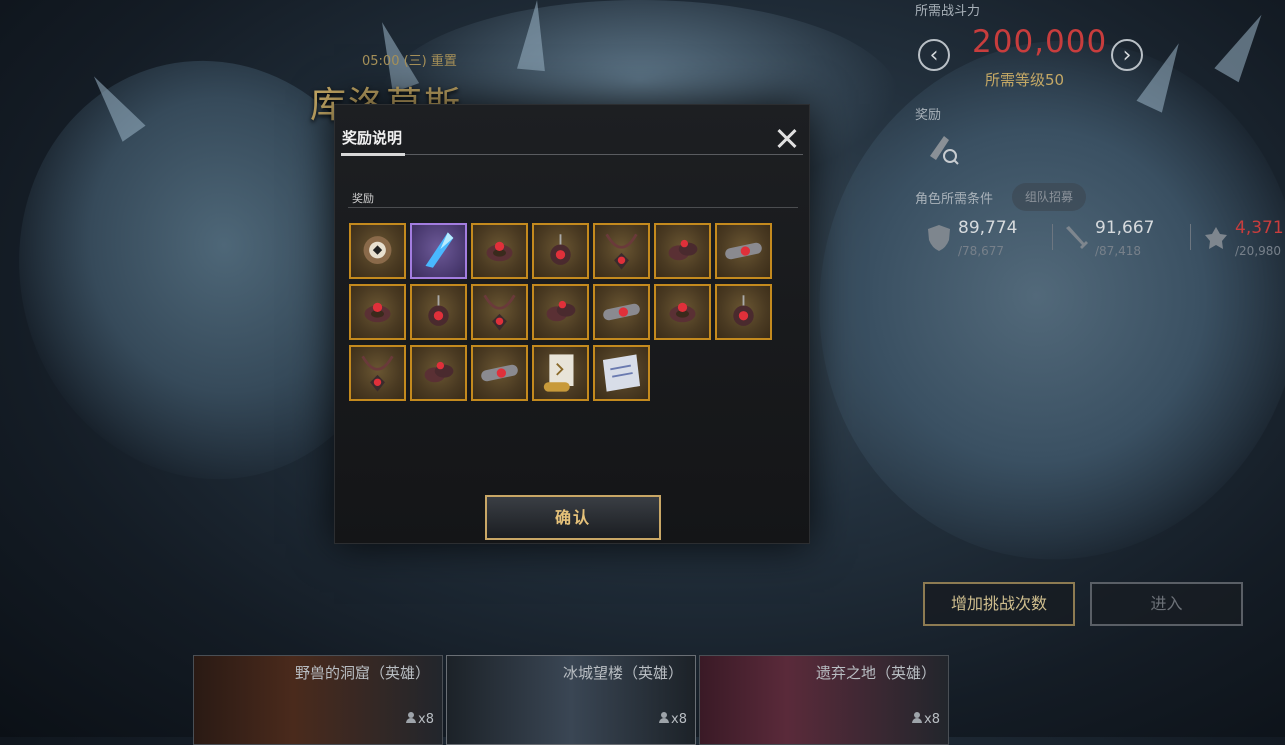 This screenshot has width=1285, height=745. What do you see at coordinates (573, 517) in the screenshot?
I see `confirm-button: 确认` at bounding box center [573, 517].